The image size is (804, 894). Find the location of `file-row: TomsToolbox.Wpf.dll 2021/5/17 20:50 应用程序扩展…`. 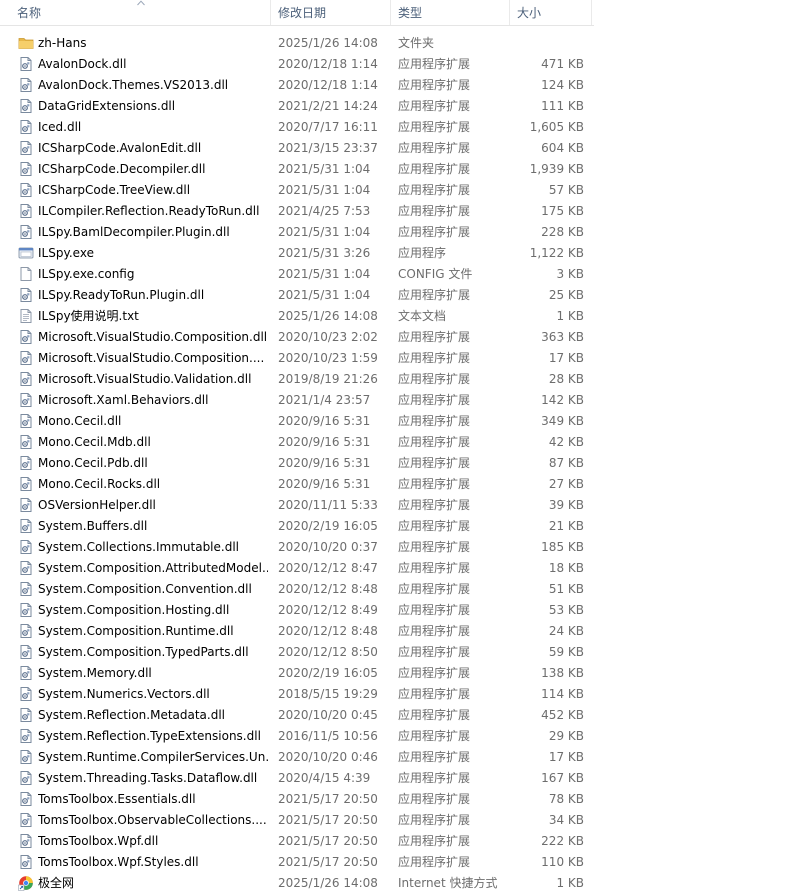

file-row: TomsToolbox.Wpf.dll 2021/5/17 20:50 应用程序扩展… is located at coordinates (297, 841).